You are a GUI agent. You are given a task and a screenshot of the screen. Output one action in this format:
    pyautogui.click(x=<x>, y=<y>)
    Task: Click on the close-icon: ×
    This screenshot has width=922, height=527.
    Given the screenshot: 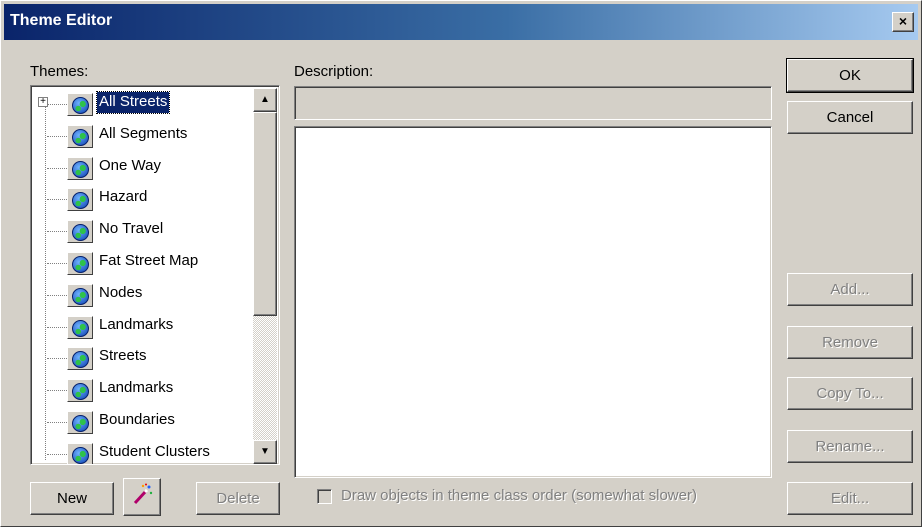 What is the action you would take?
    pyautogui.click(x=903, y=21)
    